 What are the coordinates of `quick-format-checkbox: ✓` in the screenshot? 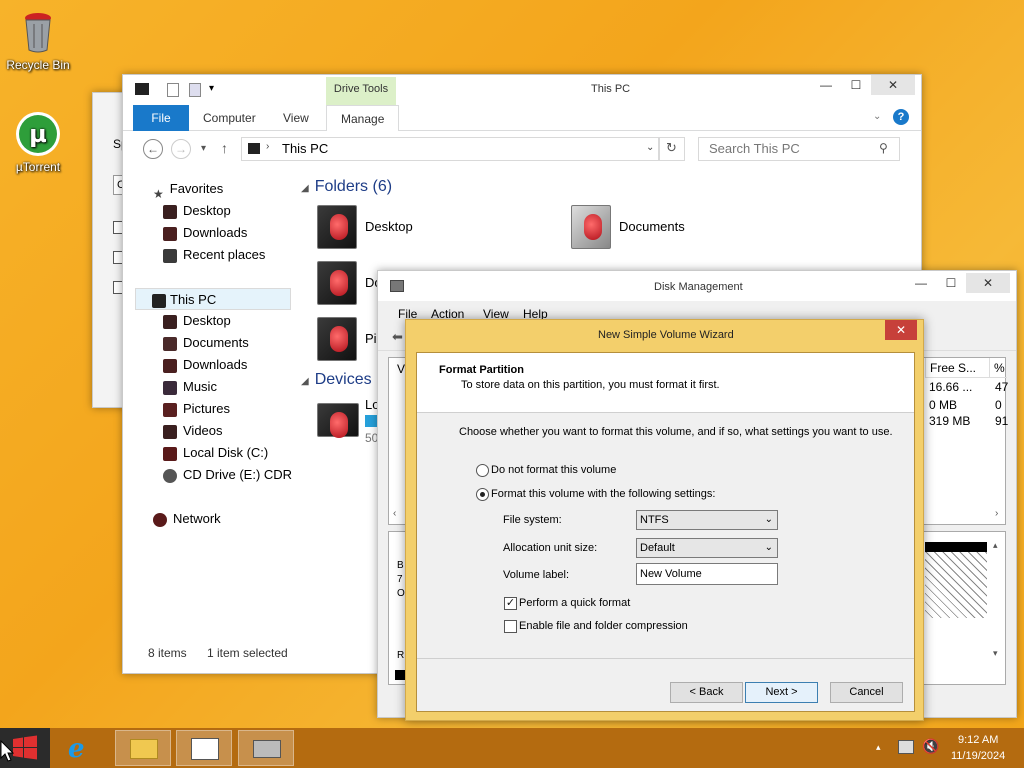 It's located at (510, 603).